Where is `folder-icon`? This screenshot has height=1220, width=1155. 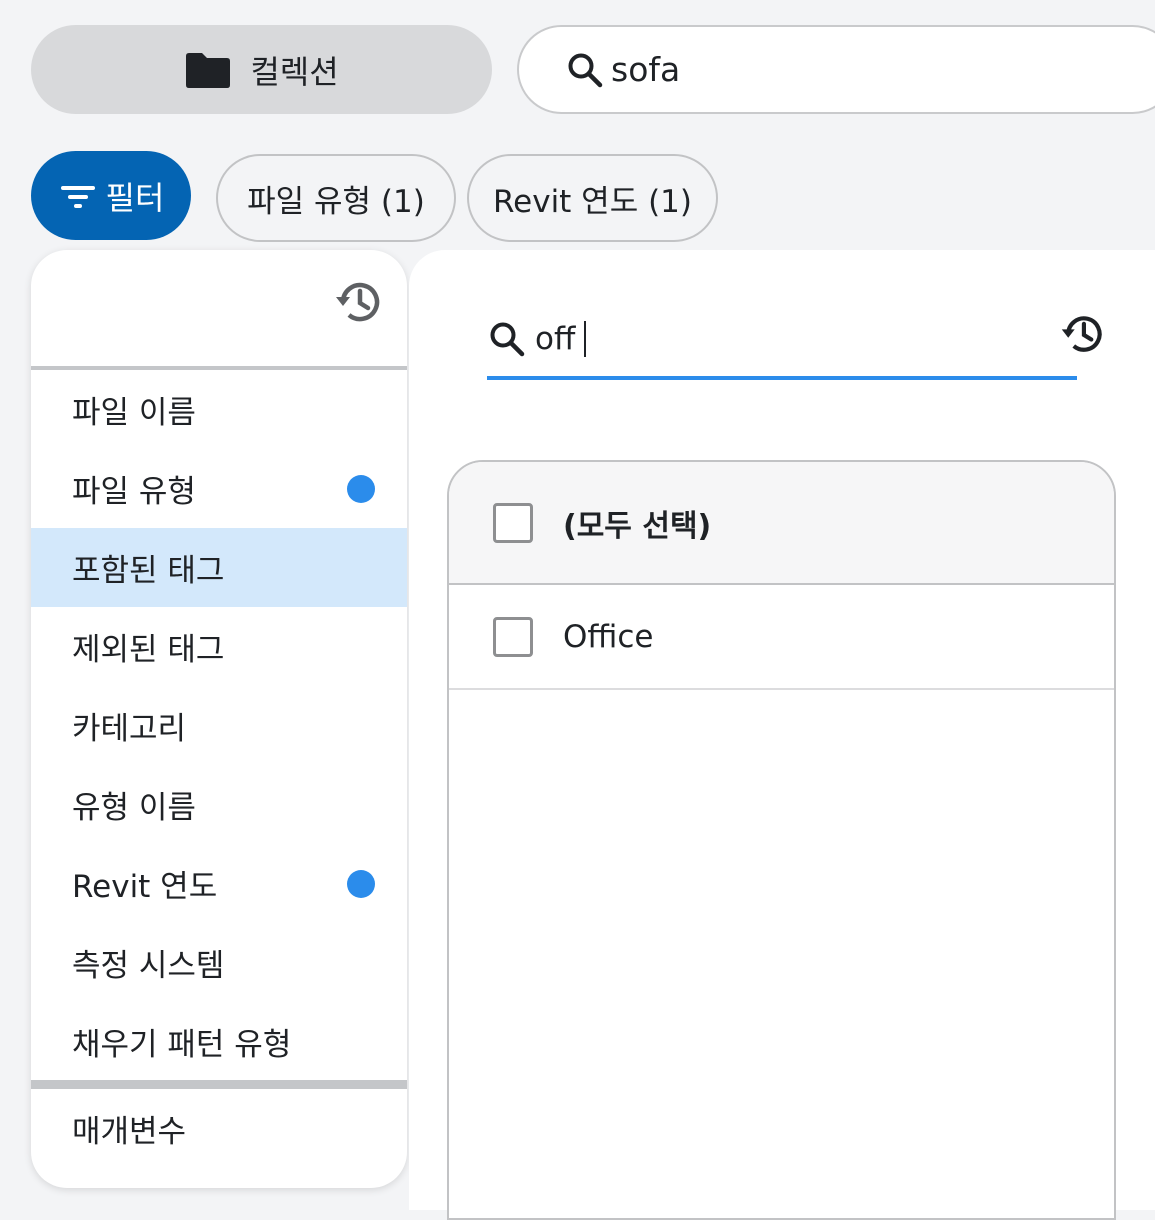 folder-icon is located at coordinates (208, 70).